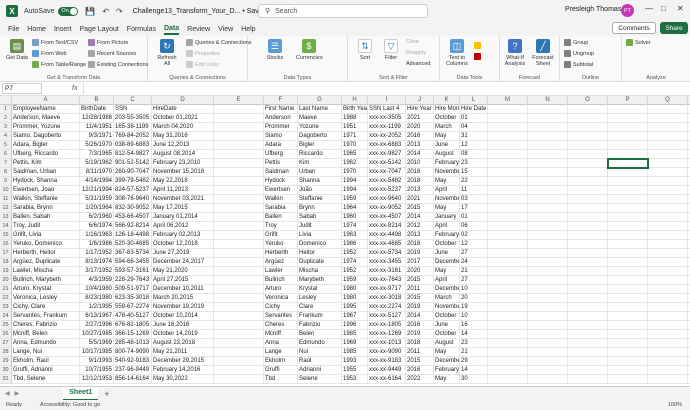 The width and height of the screenshot is (690, 410). What do you see at coordinates (320, 361) in the screenshot?
I see `table-cell: Raúl` at bounding box center [320, 361].